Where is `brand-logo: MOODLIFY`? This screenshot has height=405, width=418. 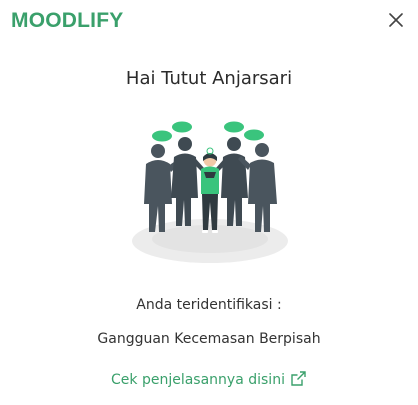 brand-logo: MOODLIFY is located at coordinates (67, 20).